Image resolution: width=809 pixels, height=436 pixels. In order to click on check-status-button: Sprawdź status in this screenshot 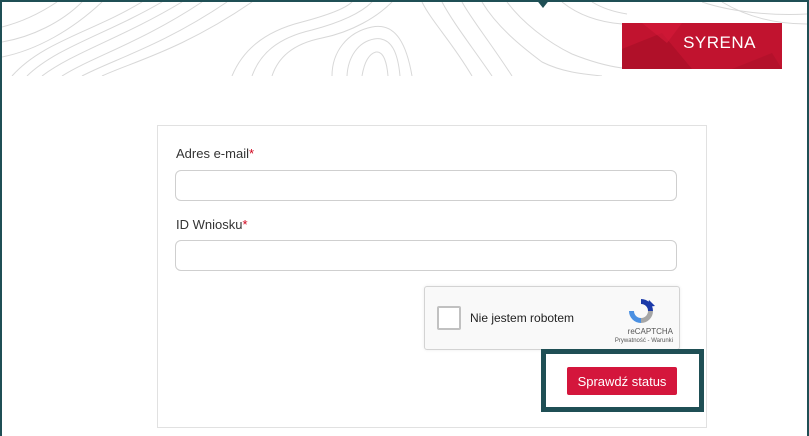, I will do `click(622, 381)`.